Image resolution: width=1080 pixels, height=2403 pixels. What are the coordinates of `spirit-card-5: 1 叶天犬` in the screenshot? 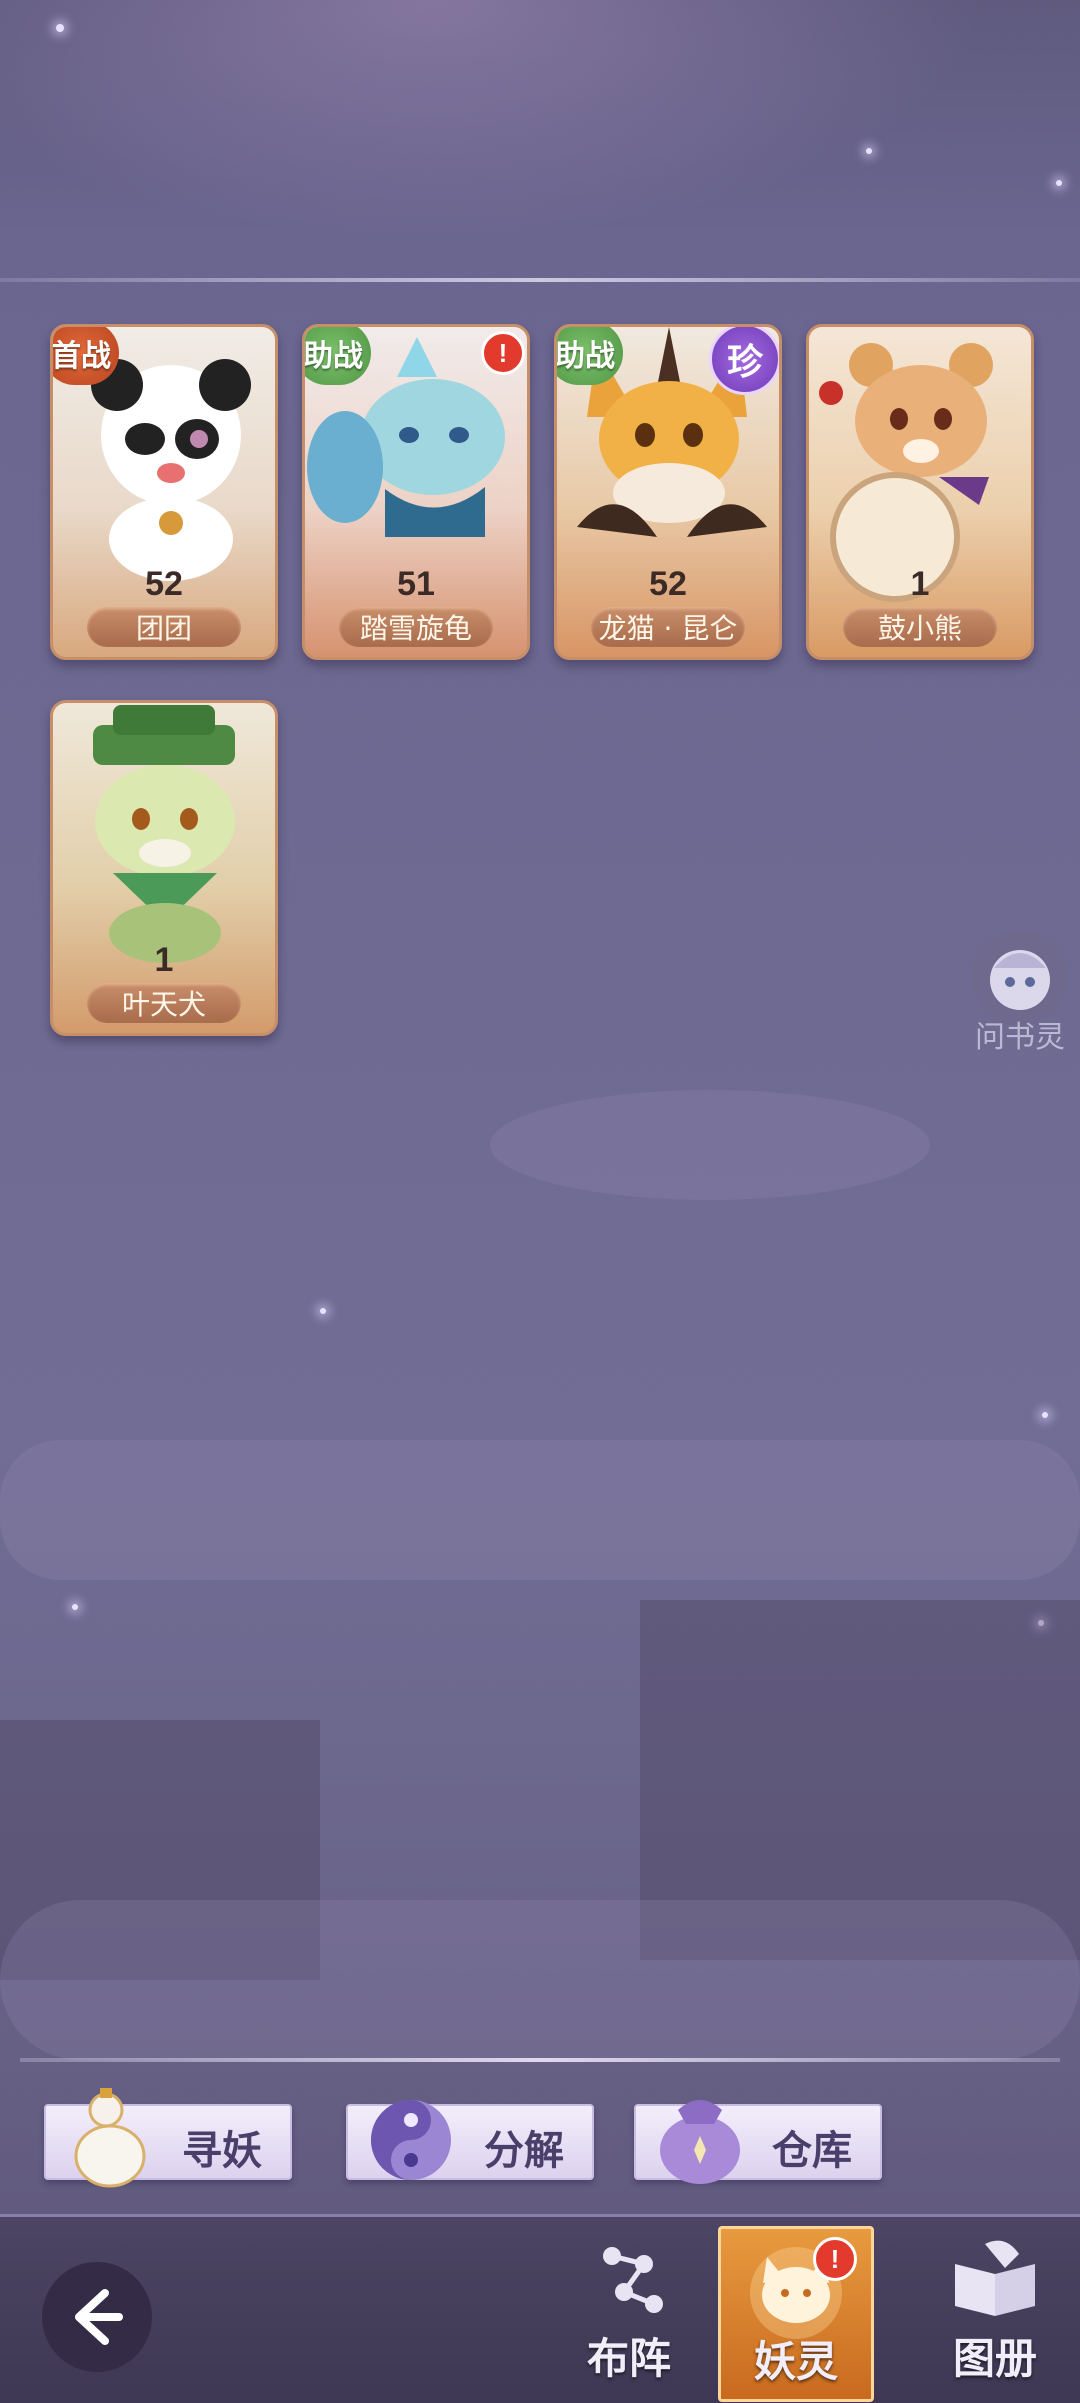 It's located at (164, 868).